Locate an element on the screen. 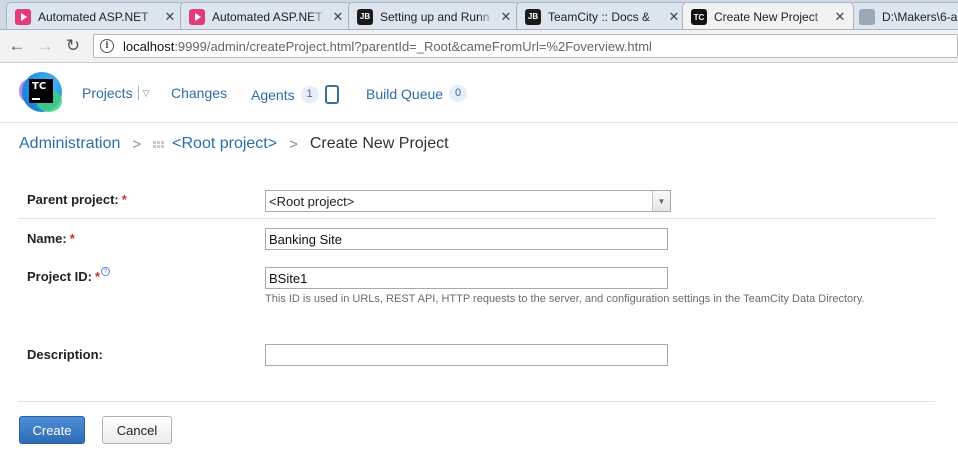  tab-title: Create New Project is located at coordinates (766, 17).